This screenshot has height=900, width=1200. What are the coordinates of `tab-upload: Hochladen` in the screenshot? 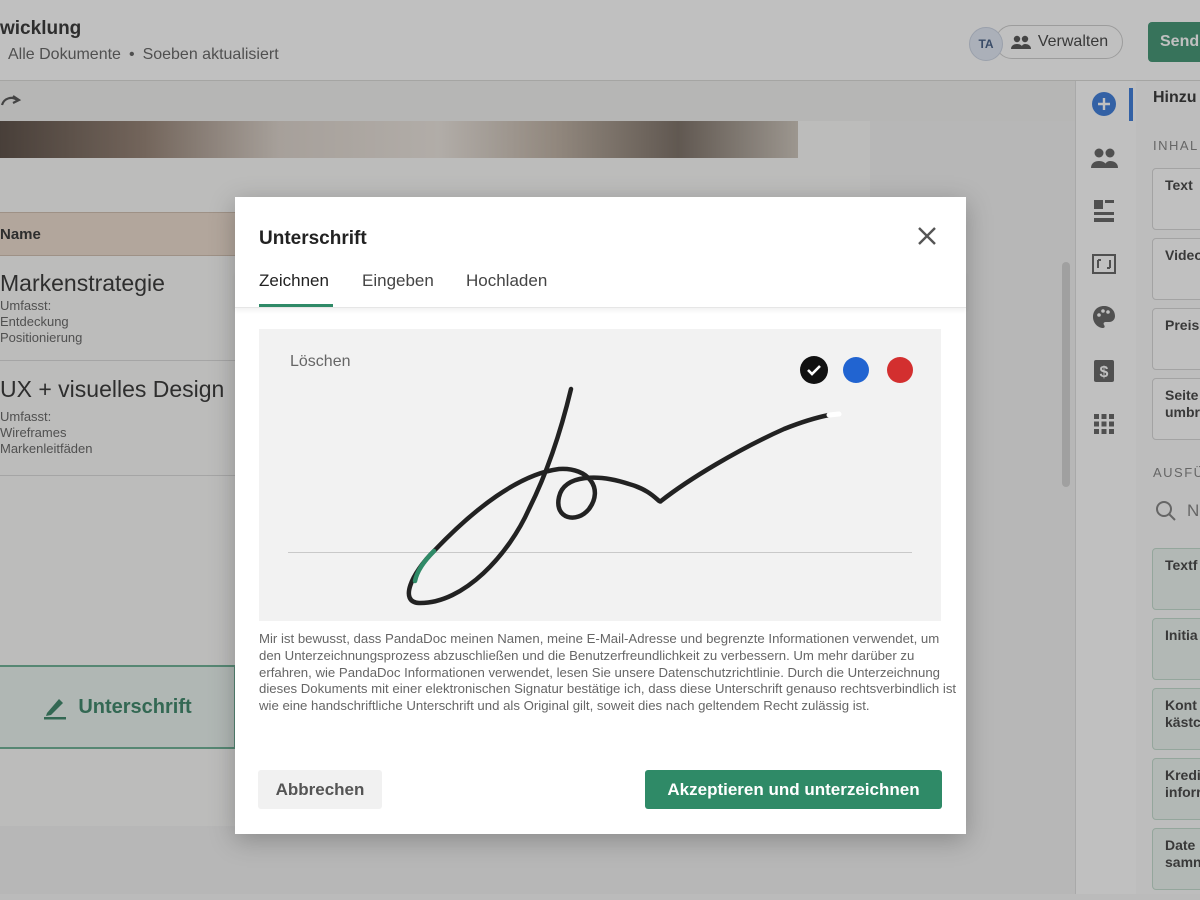 It's located at (506, 281).